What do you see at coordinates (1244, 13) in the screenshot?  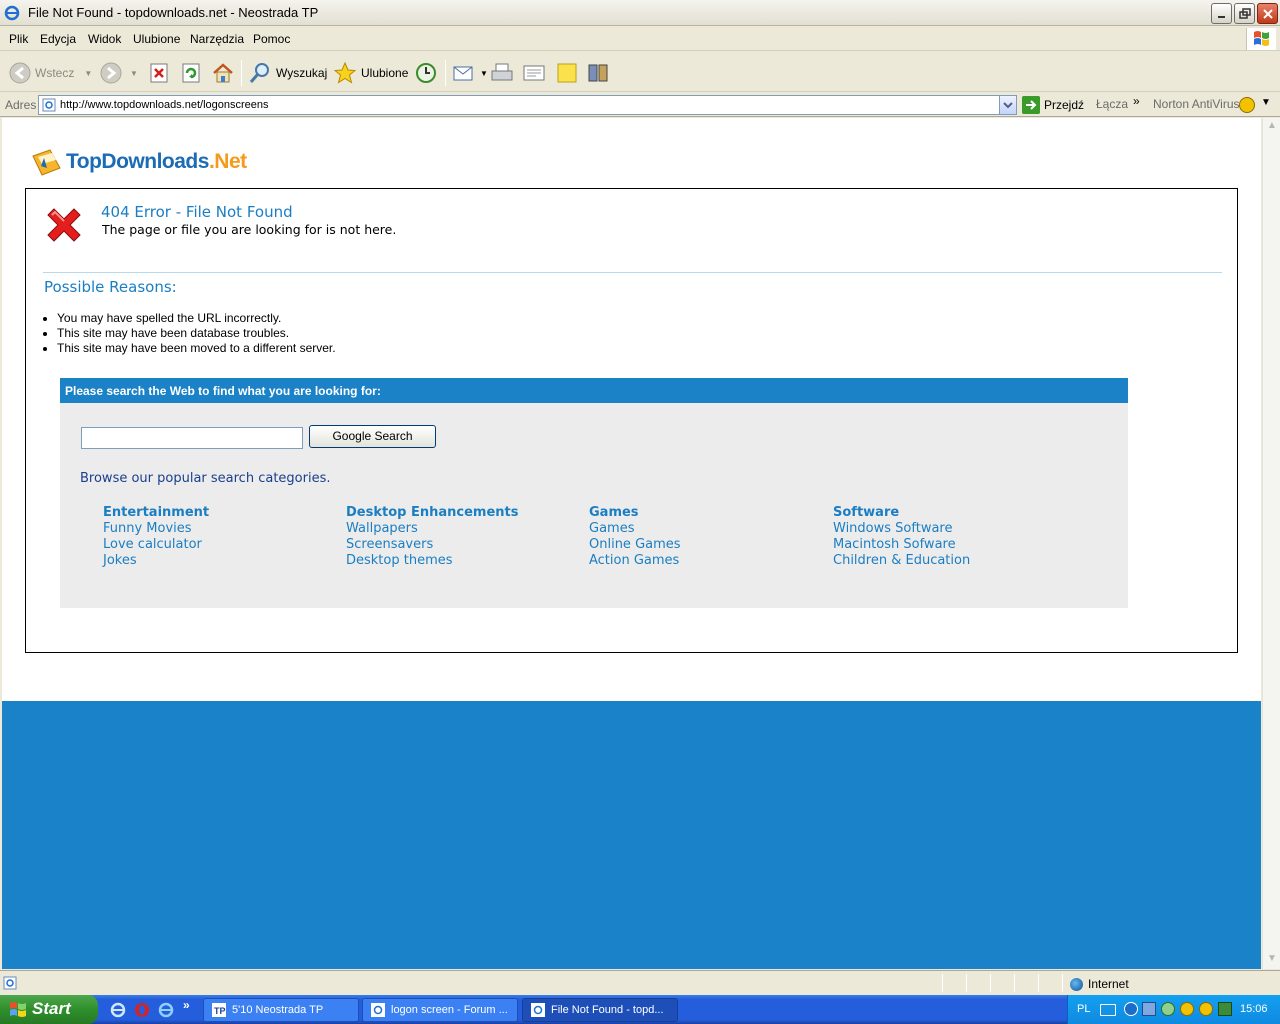 I see `restore-button` at bounding box center [1244, 13].